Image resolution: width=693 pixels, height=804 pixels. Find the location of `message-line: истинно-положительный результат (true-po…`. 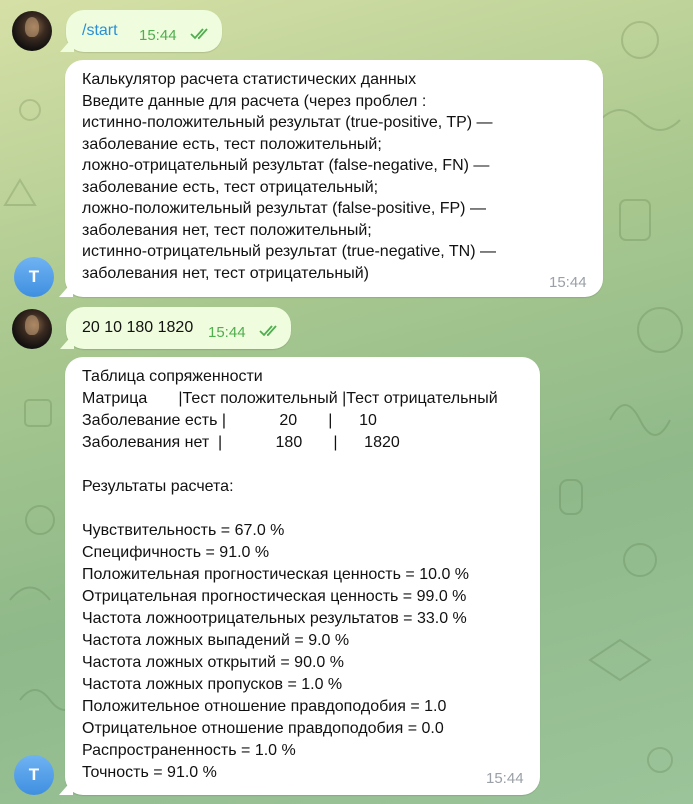

message-line: истинно-положительный результат (true-po… is located at coordinates (287, 122).